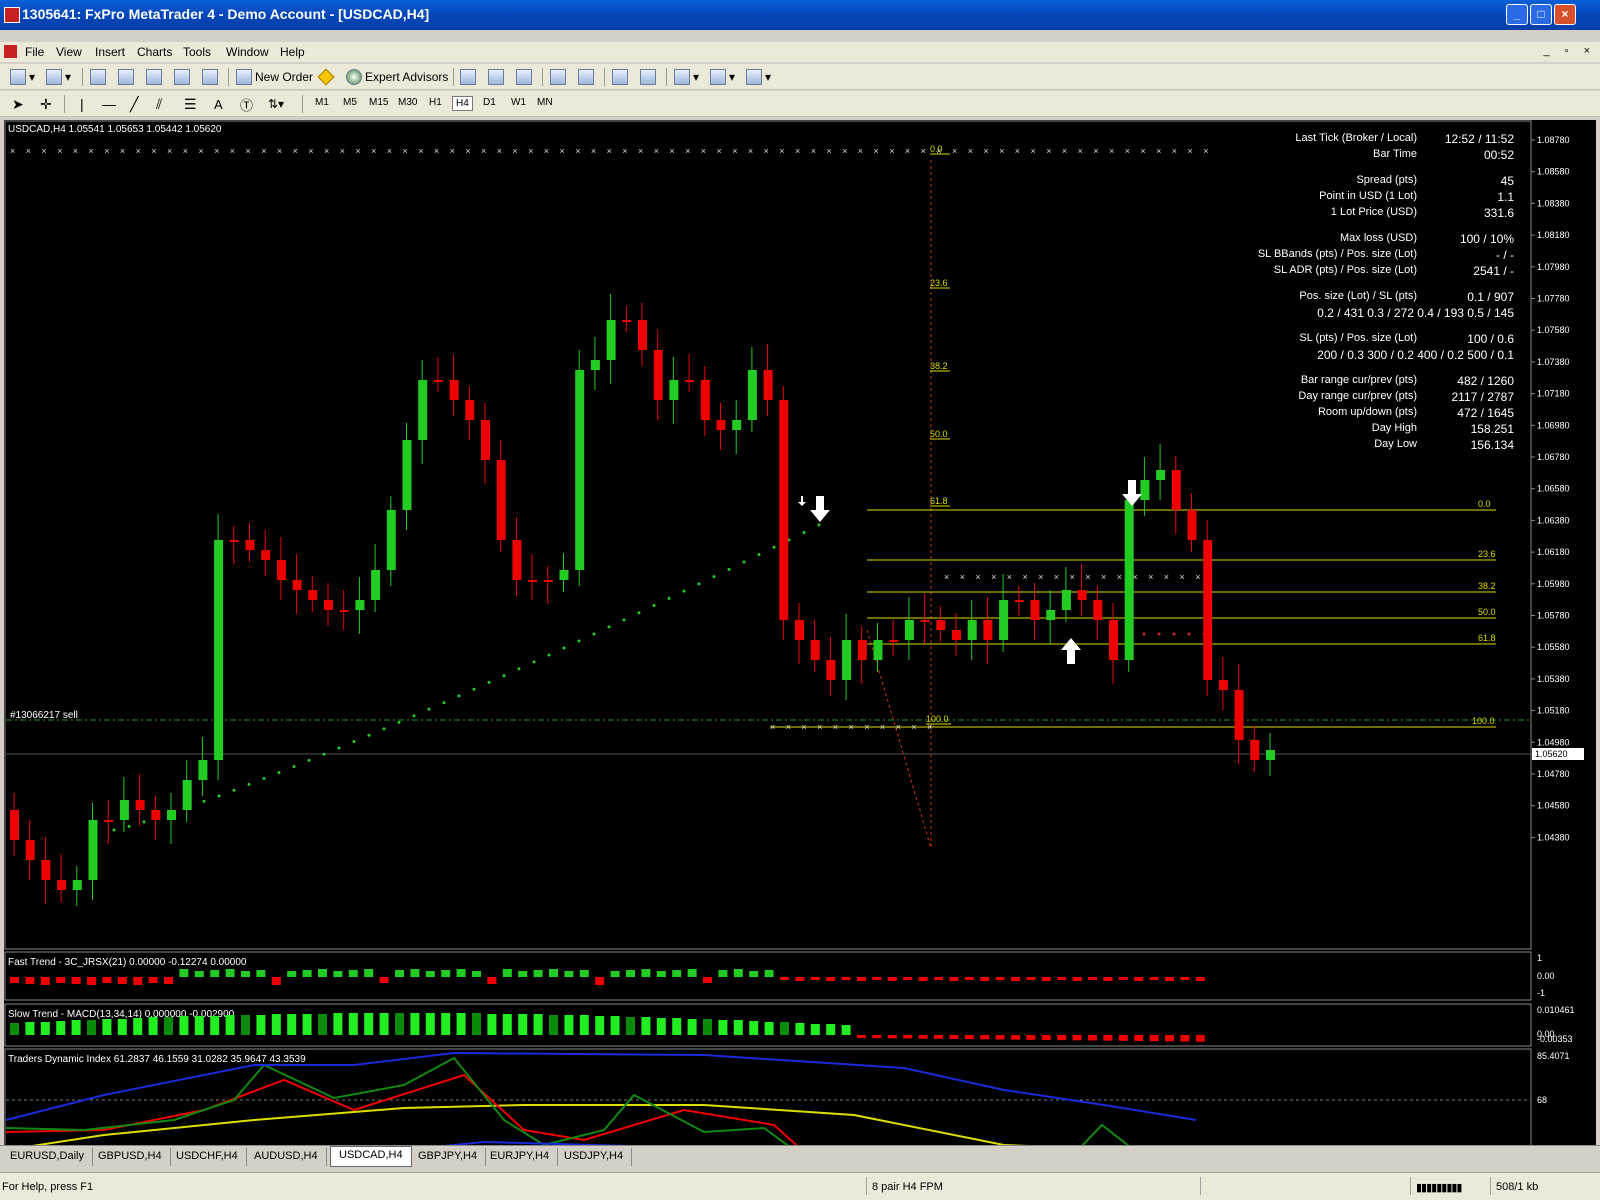 Image resolution: width=1600 pixels, height=1200 pixels. Describe the element at coordinates (525, 77) in the screenshot. I see `line-chart-button` at that location.